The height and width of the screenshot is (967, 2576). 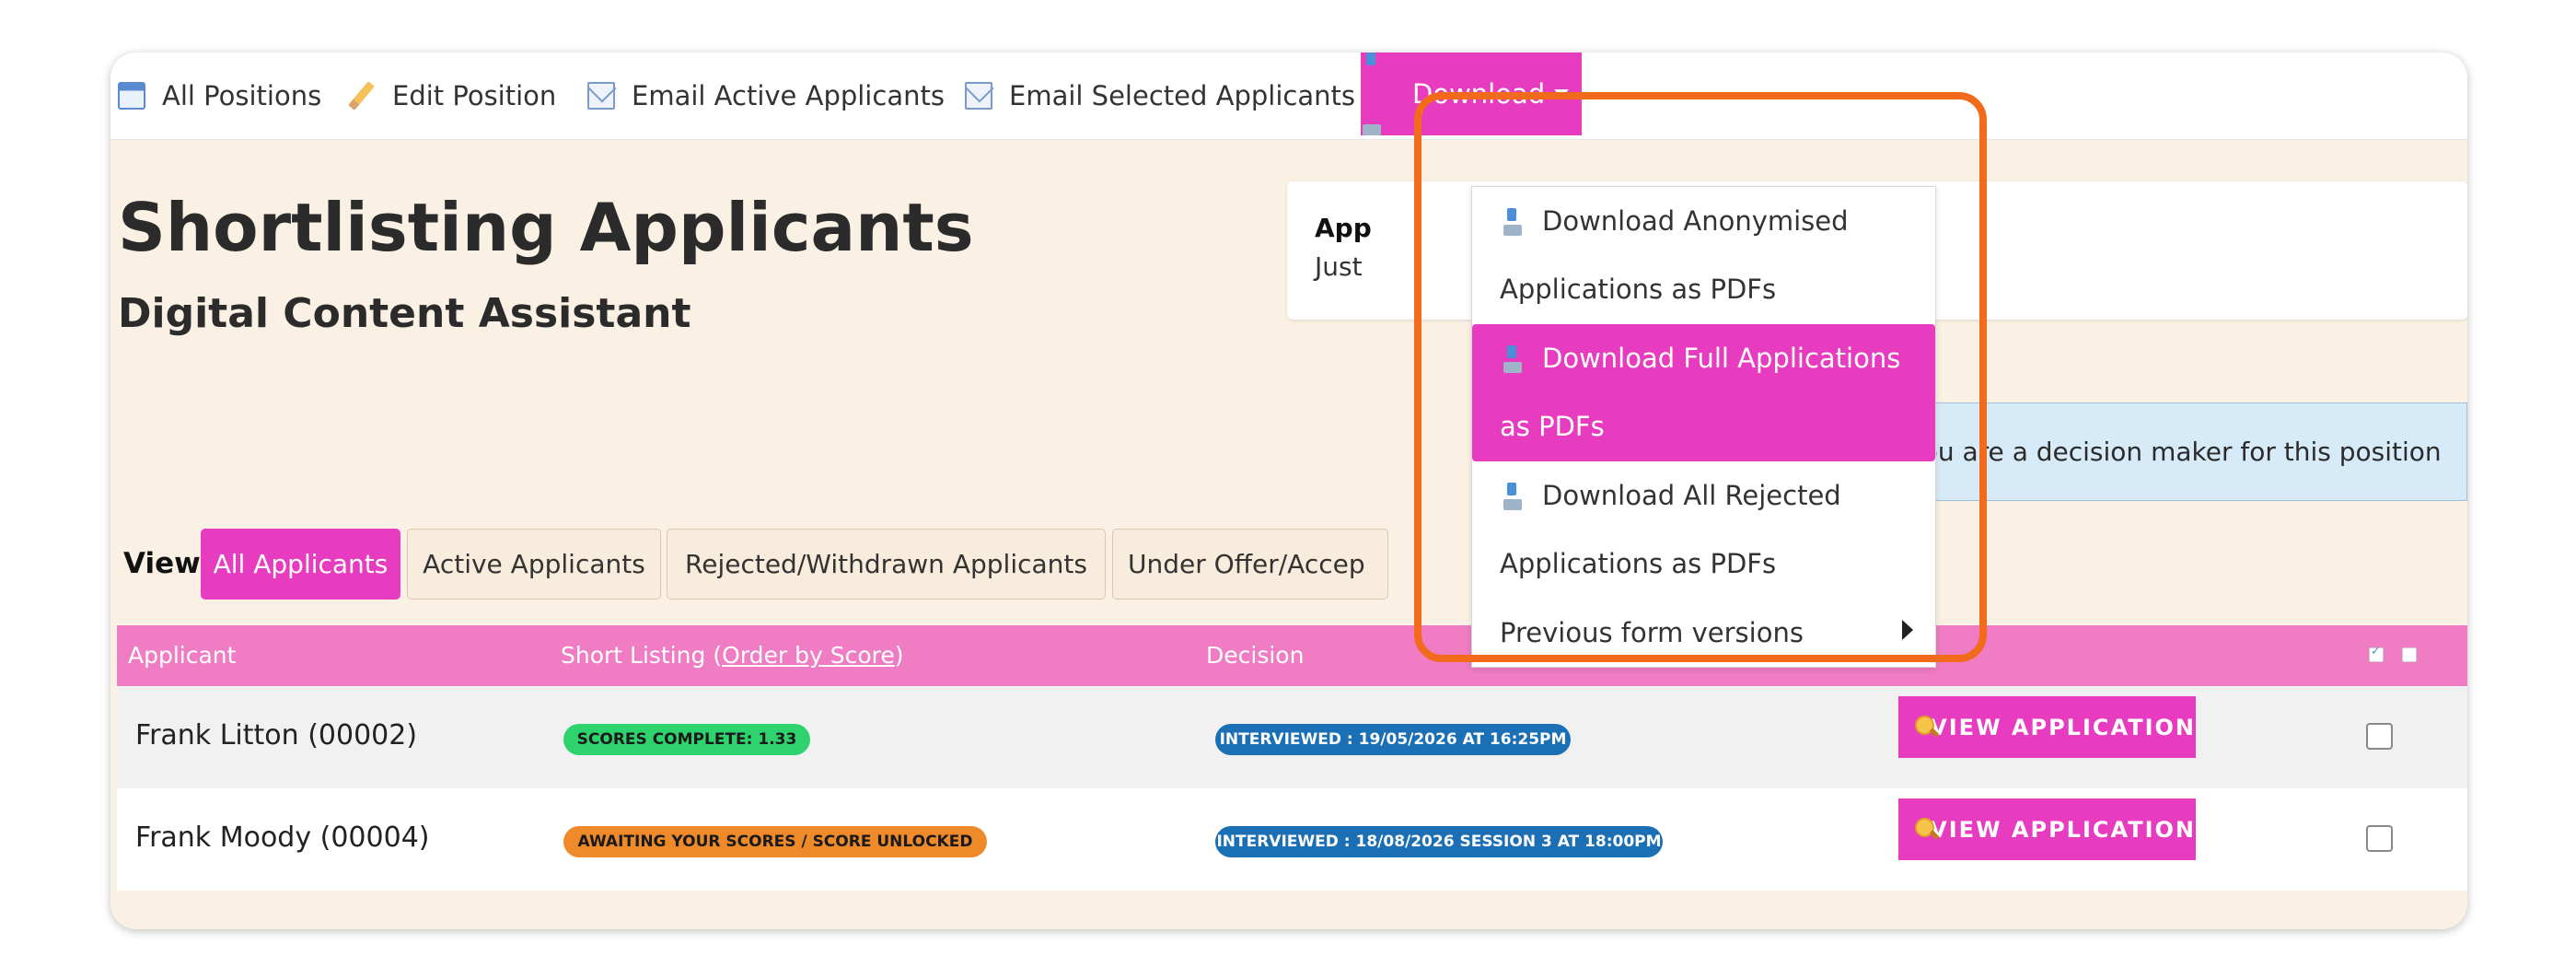 I want to click on download-label: Download, so click(x=1479, y=94).